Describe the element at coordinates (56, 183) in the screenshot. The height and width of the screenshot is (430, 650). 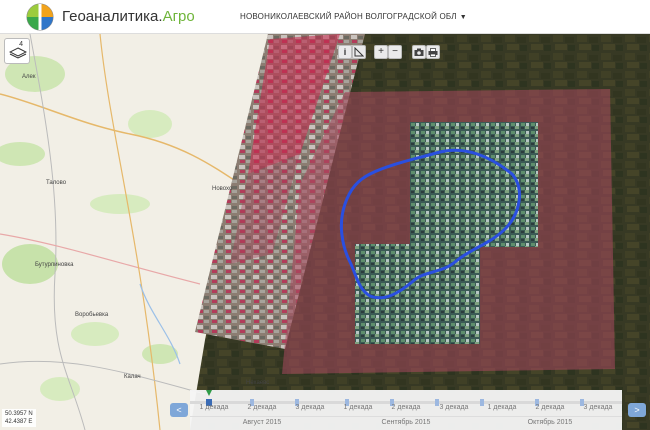
I see `place-label: Талово` at that location.